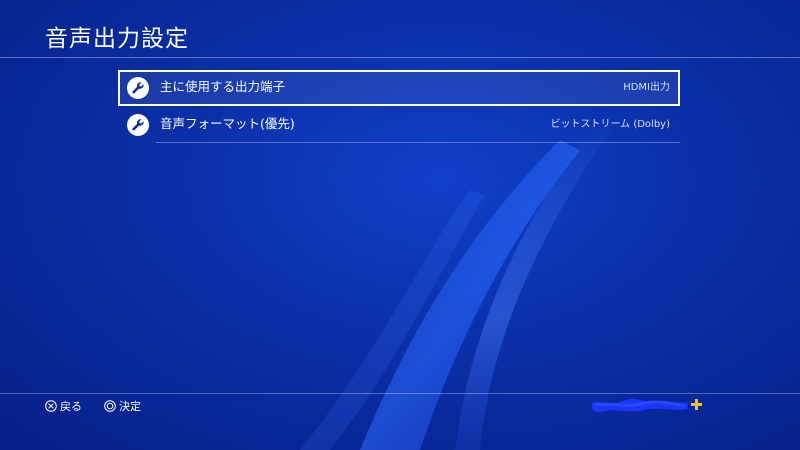 Image resolution: width=800 pixels, height=450 pixels. What do you see at coordinates (223, 86) in the screenshot?
I see `menu-item-label: 主に使用する出力端子` at bounding box center [223, 86].